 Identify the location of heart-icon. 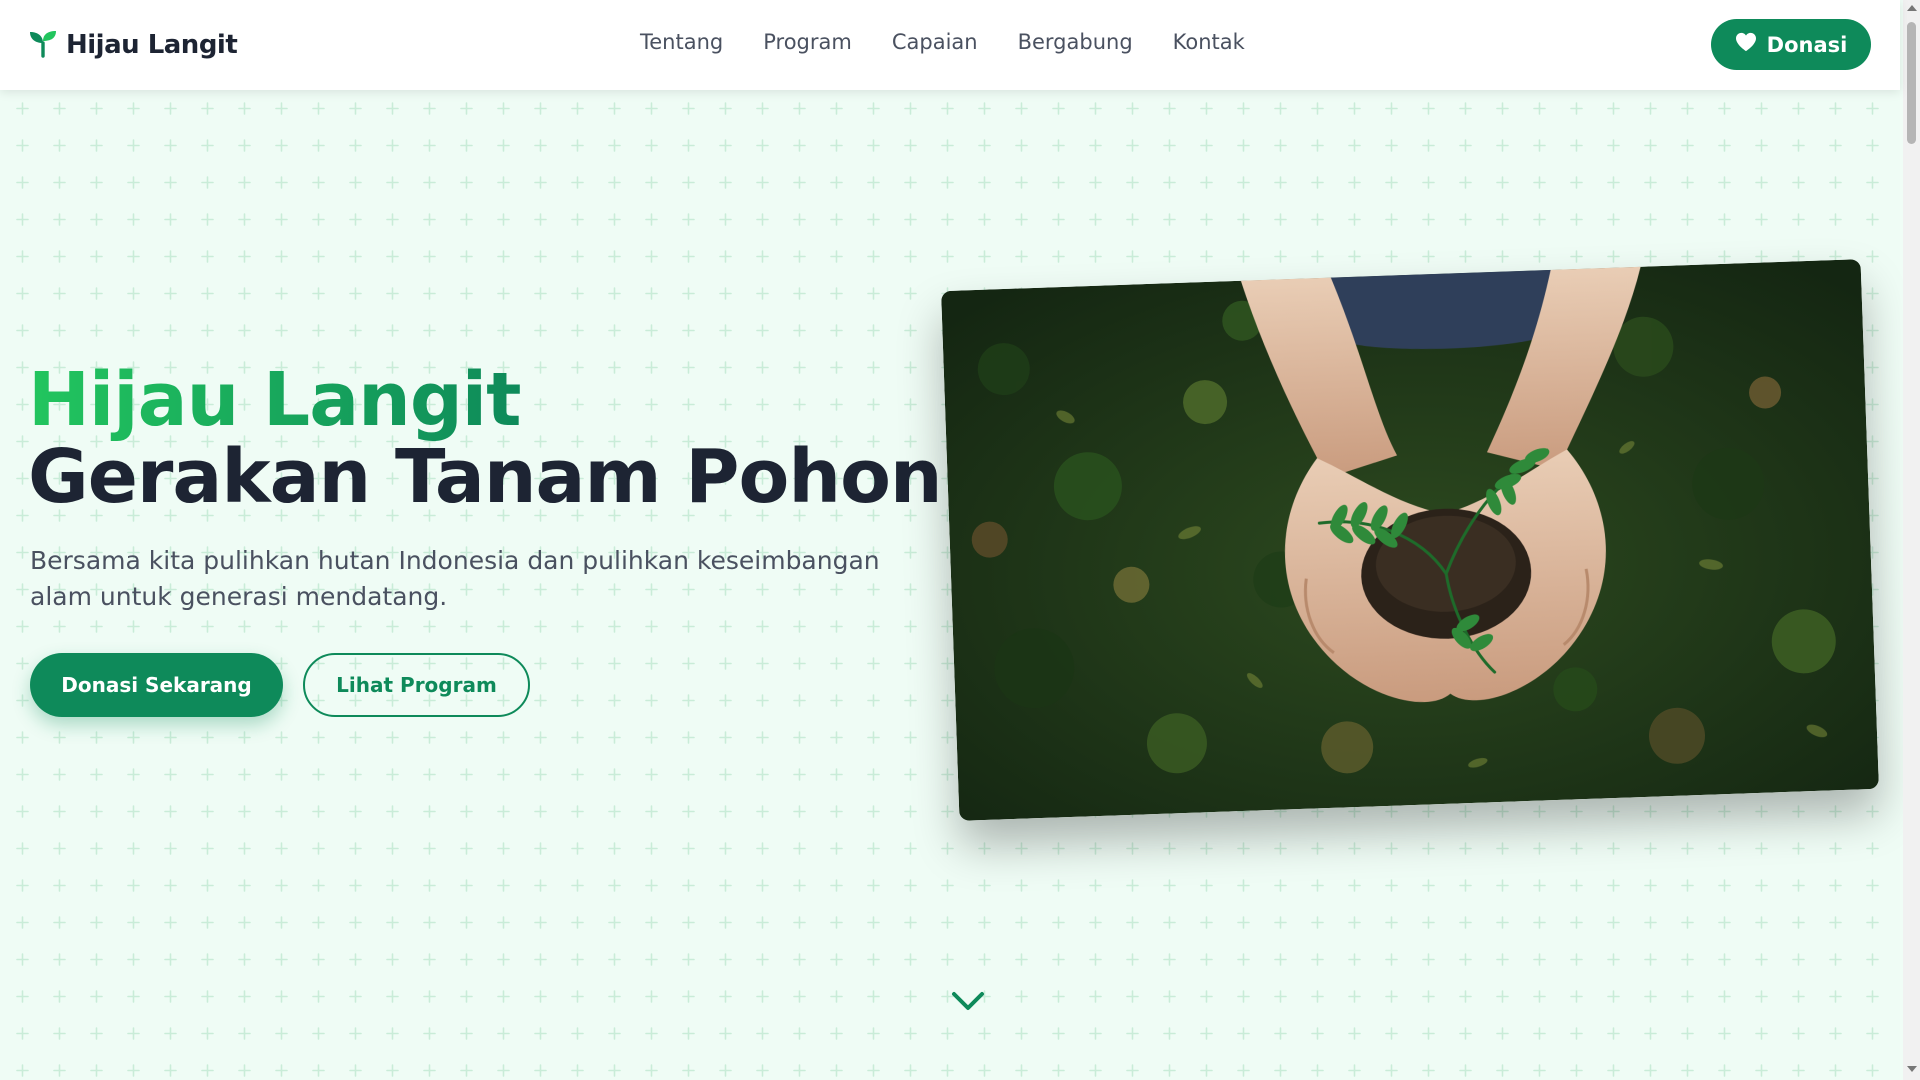
(1746, 44).